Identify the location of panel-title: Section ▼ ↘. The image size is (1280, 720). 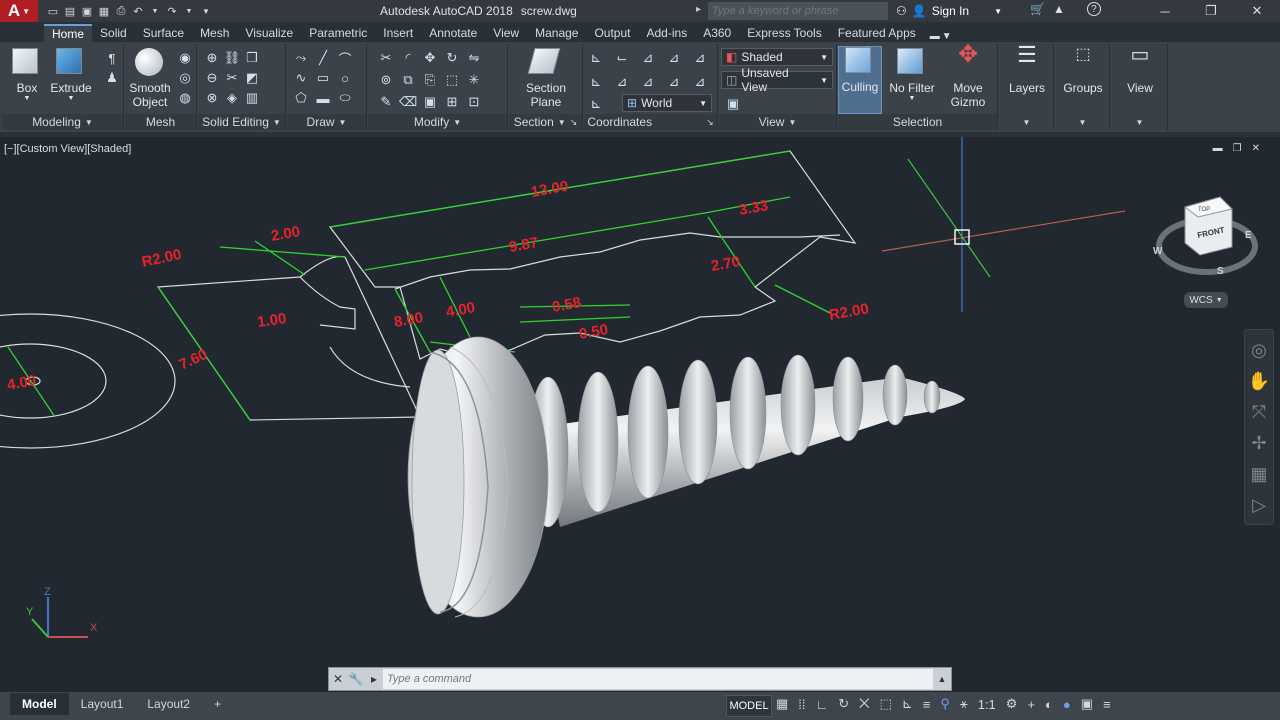
(545, 122).